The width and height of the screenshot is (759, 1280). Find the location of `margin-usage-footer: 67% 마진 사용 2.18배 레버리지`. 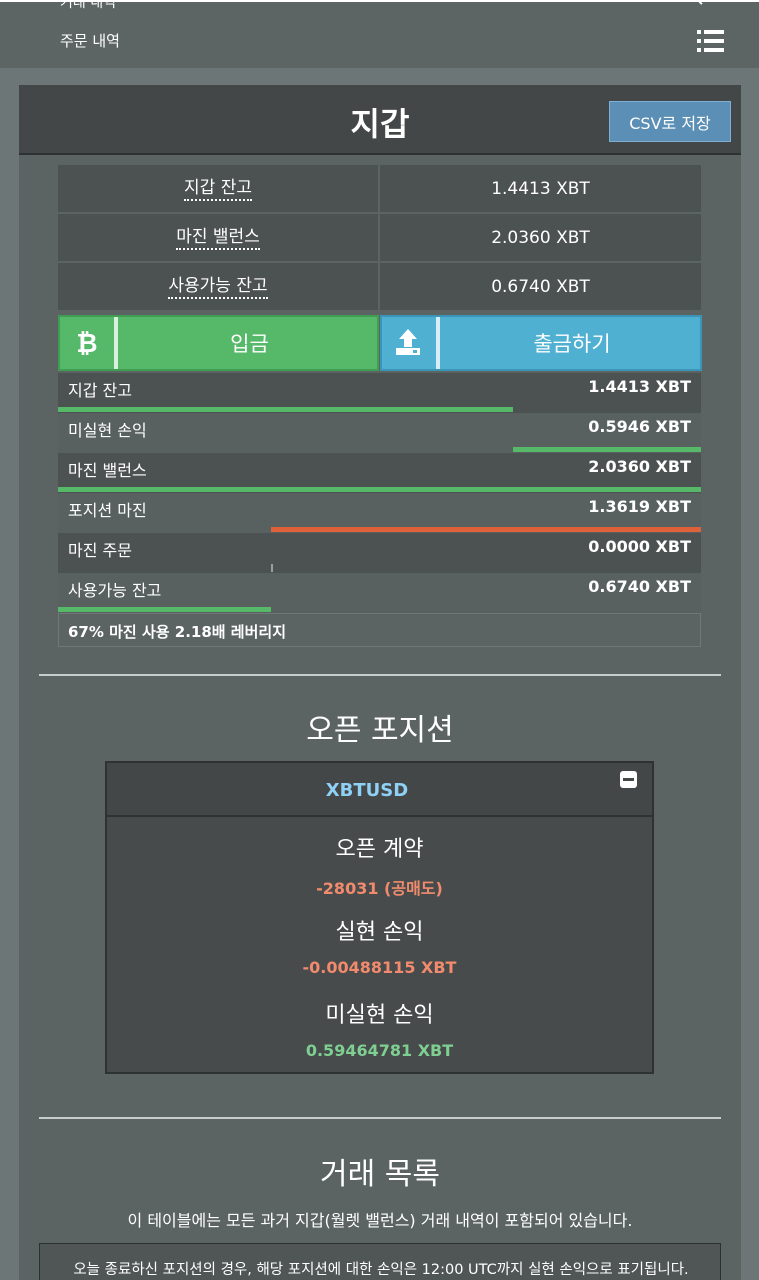

margin-usage-footer: 67% 마진 사용 2.18배 레버리지 is located at coordinates (379, 630).